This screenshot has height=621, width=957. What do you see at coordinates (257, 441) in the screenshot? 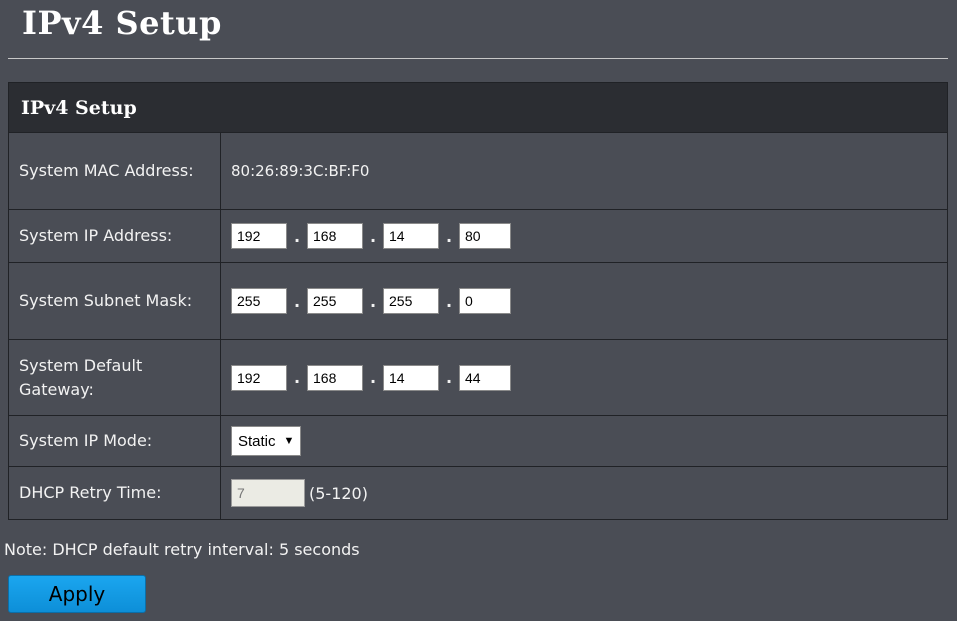
I see `ip-mode-selected: Static` at bounding box center [257, 441].